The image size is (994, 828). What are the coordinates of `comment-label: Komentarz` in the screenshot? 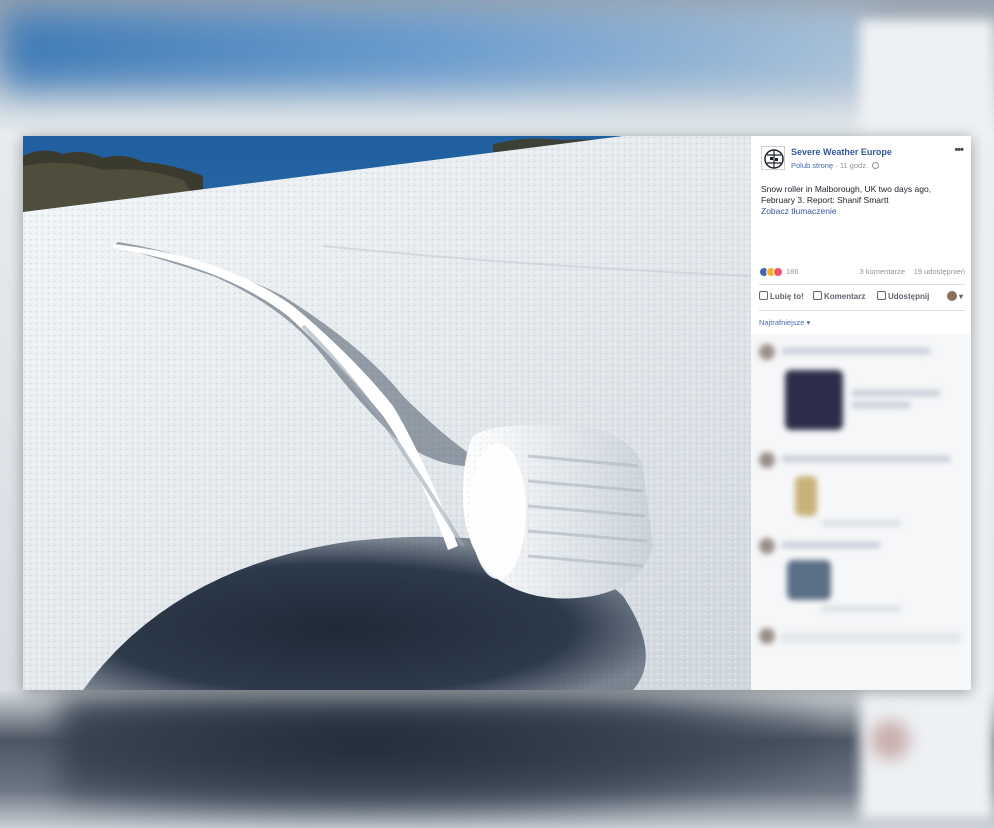 It's located at (845, 296).